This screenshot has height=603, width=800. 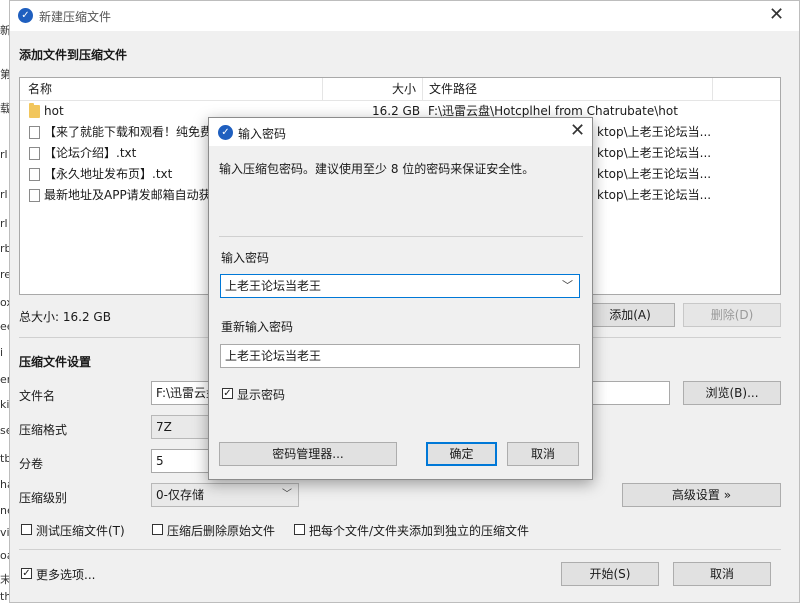 I want to click on file-name: 【永久地址发布页】.txt, so click(x=108, y=174).